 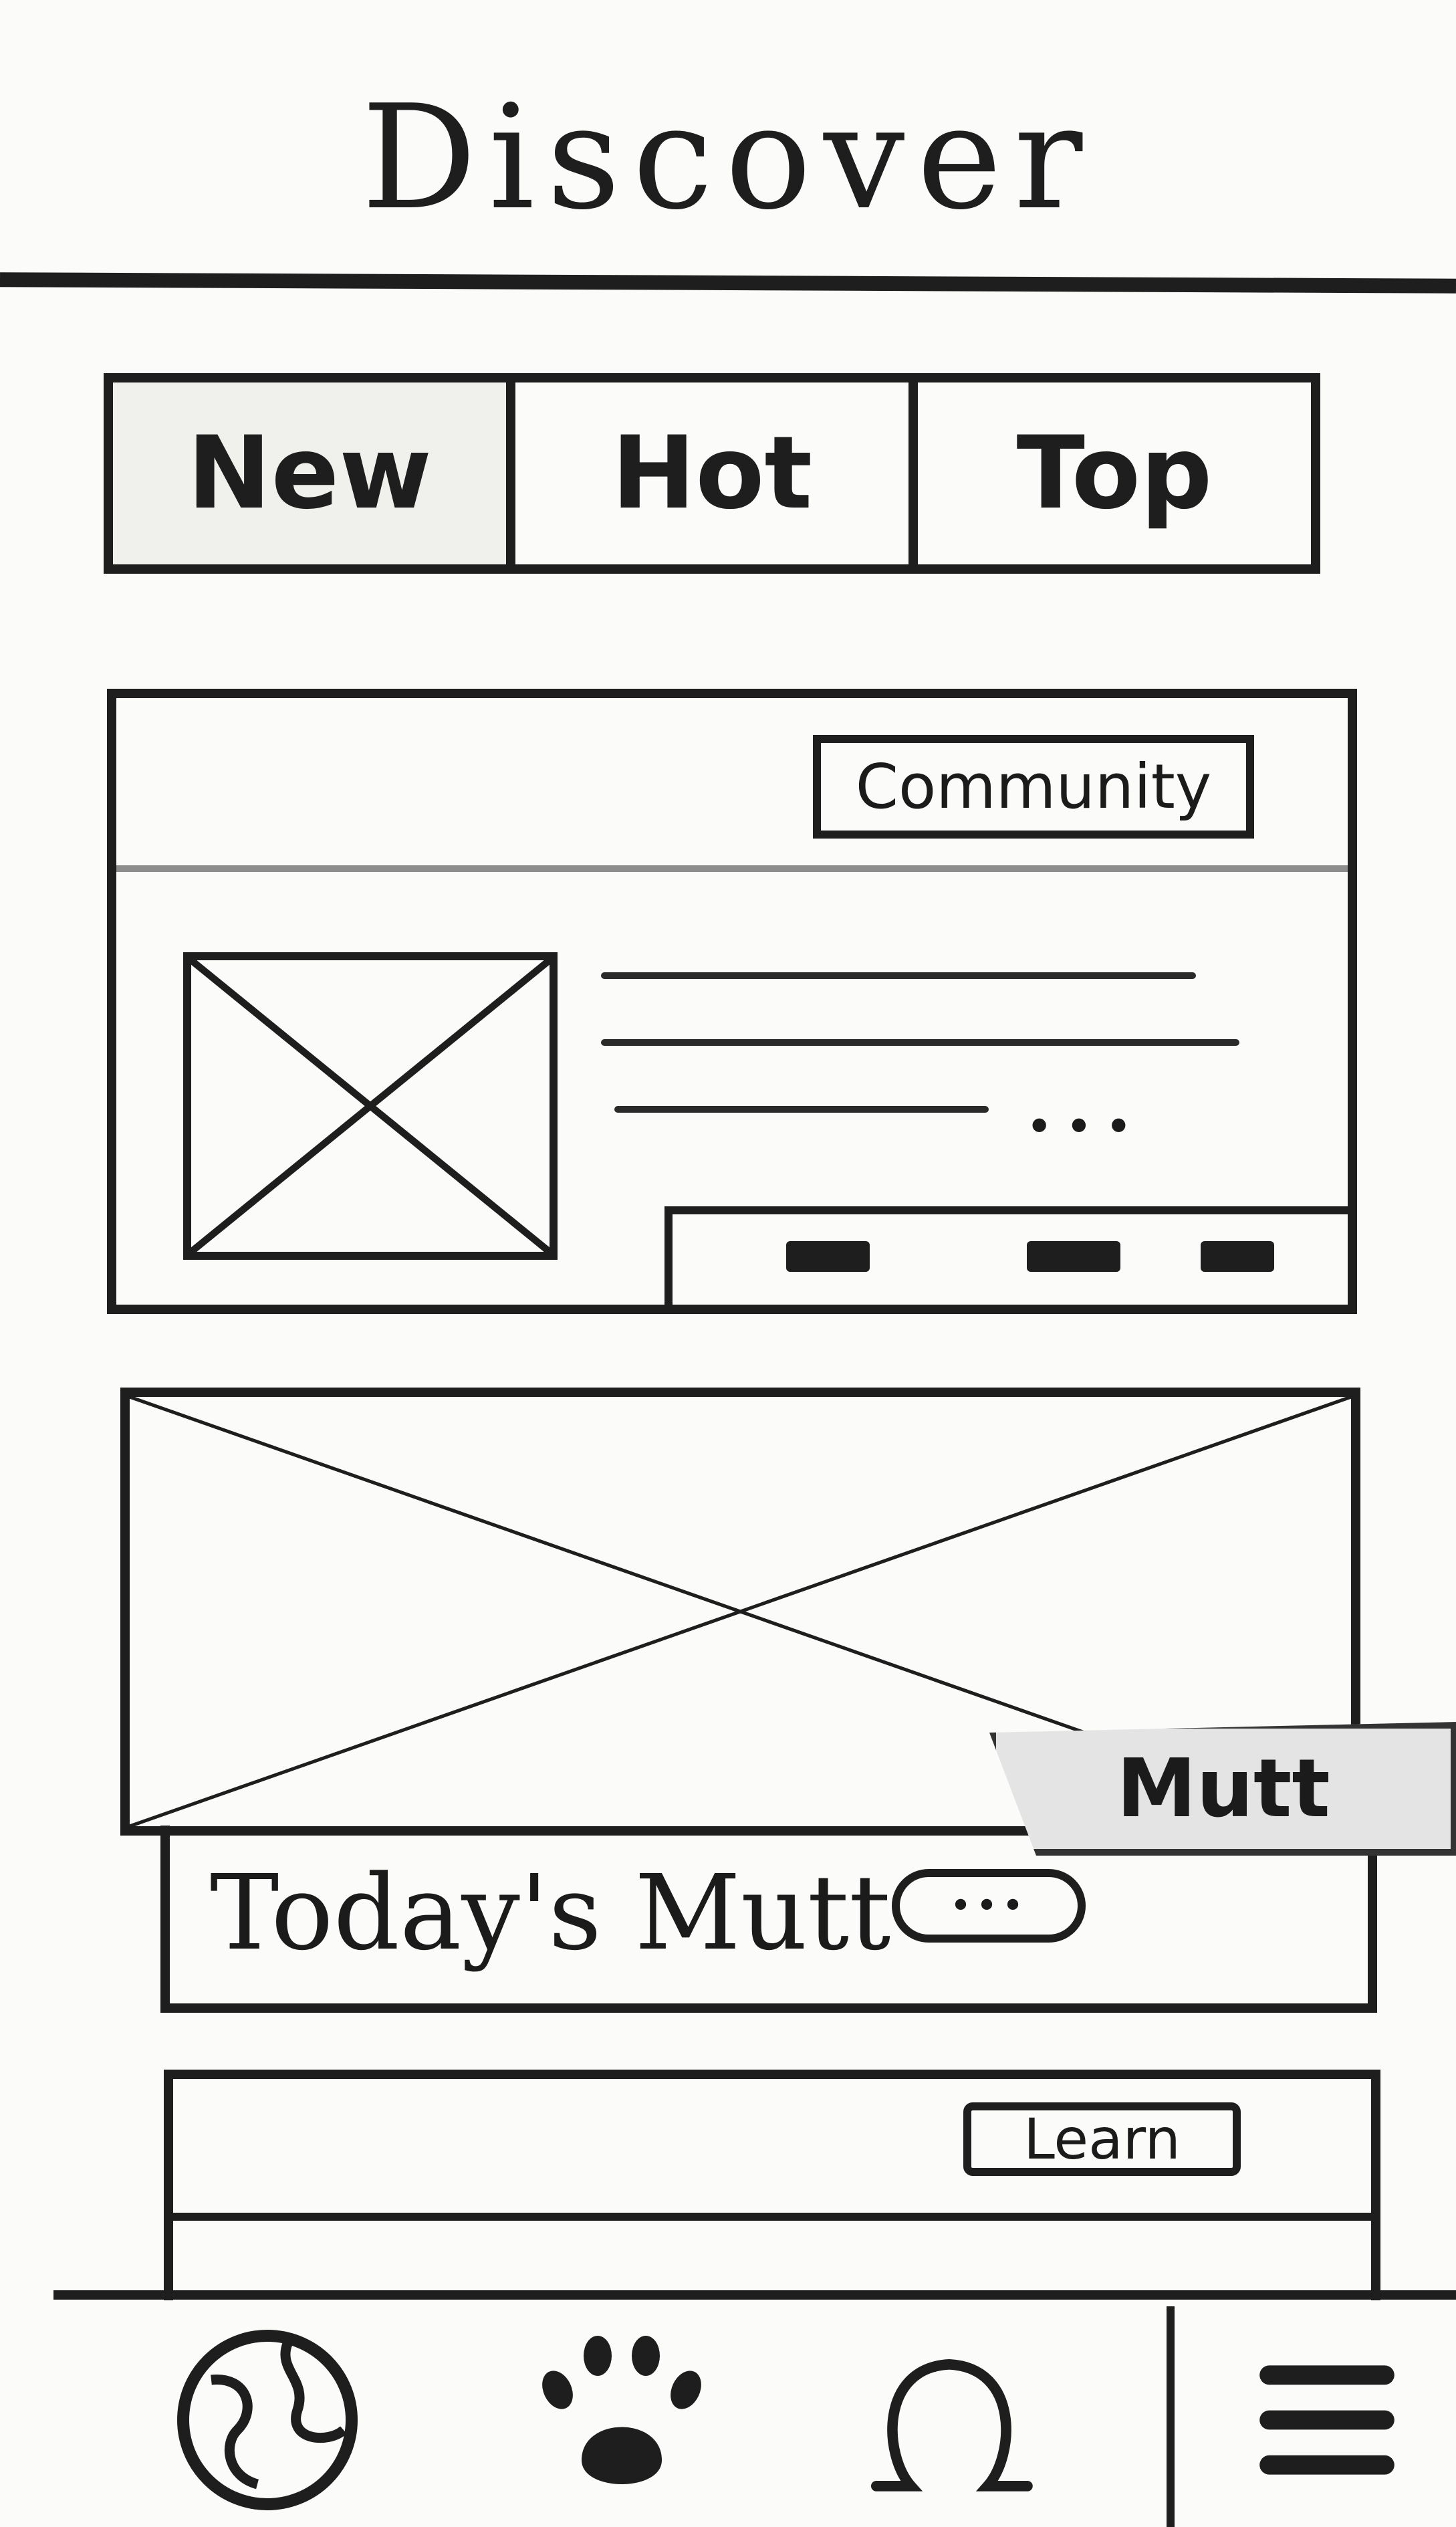 I want to click on image-placeholder, so click(x=370, y=1106).